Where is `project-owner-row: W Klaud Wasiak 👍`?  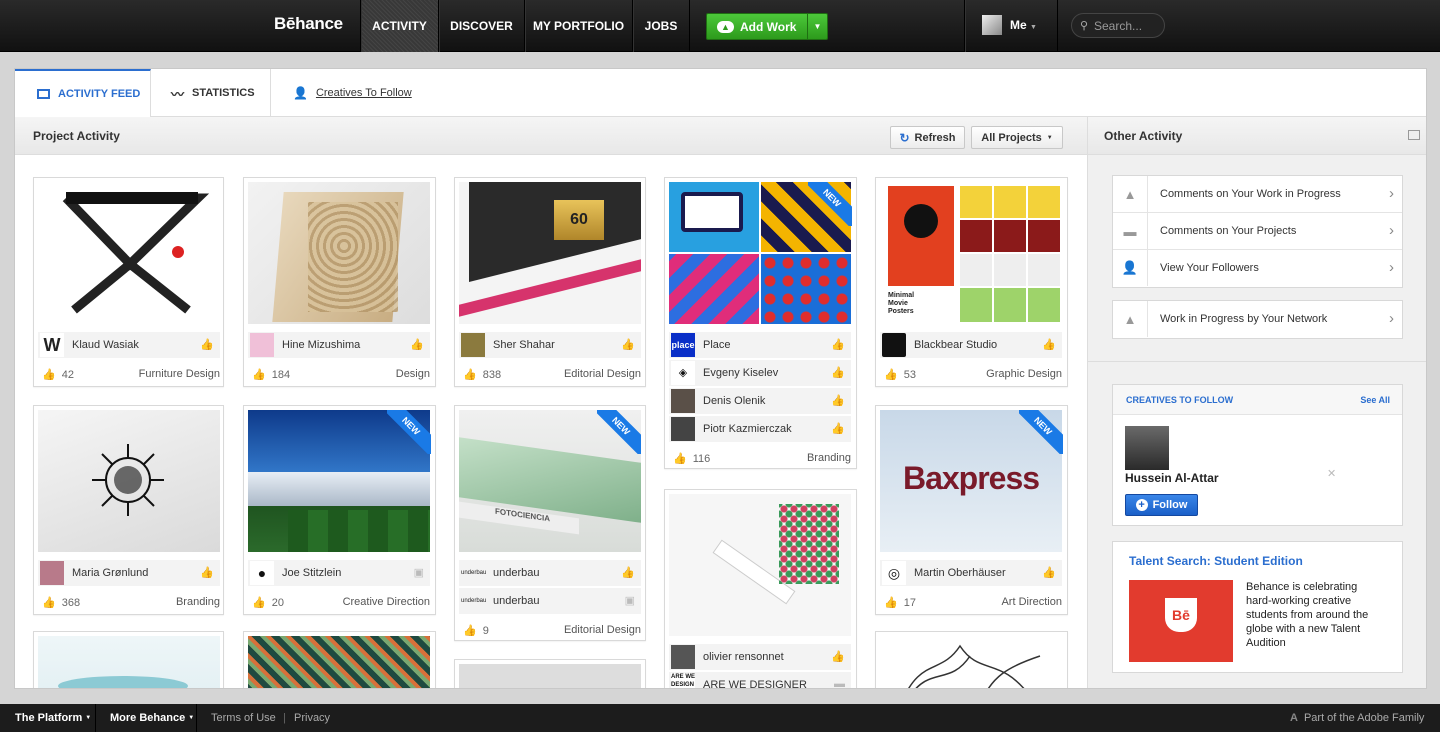
project-owner-row: W Klaud Wasiak 👍 is located at coordinates (129, 345).